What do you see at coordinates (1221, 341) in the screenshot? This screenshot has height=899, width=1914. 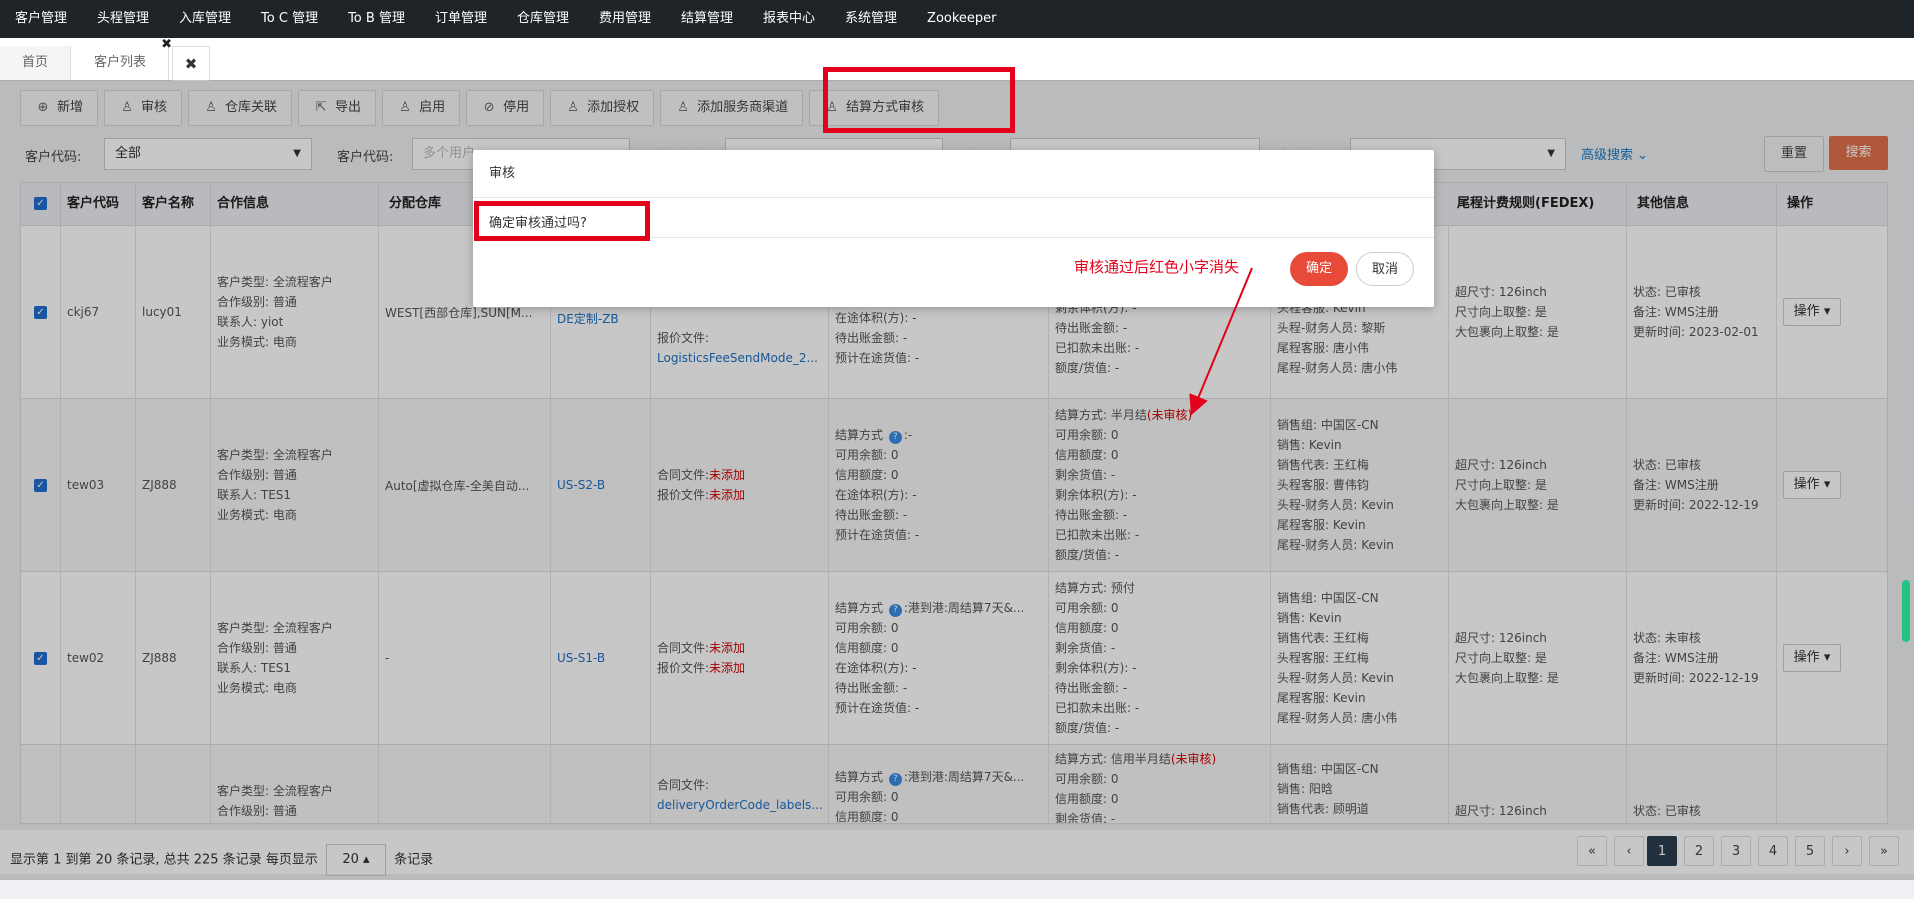 I see `annotation-arrow` at bounding box center [1221, 341].